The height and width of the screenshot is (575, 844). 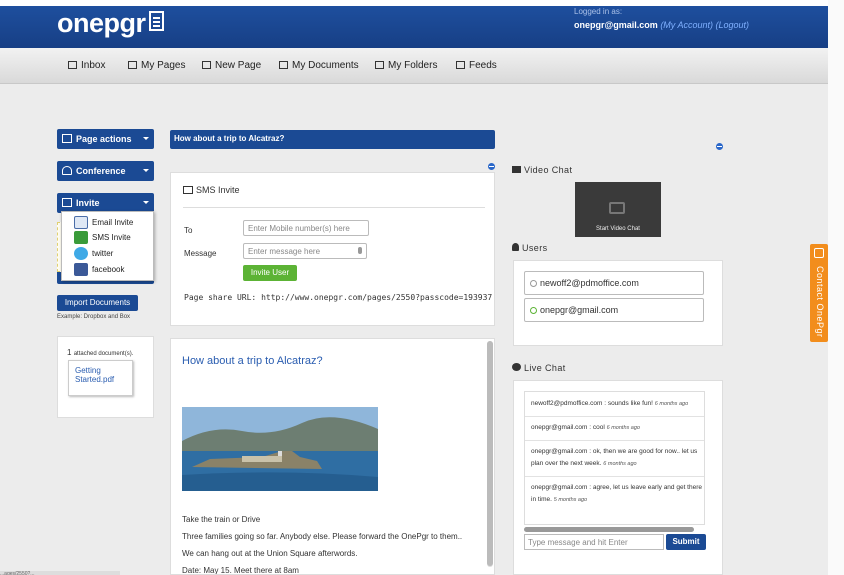 I want to click on video-chat-heading: Video Chat, so click(x=542, y=170).